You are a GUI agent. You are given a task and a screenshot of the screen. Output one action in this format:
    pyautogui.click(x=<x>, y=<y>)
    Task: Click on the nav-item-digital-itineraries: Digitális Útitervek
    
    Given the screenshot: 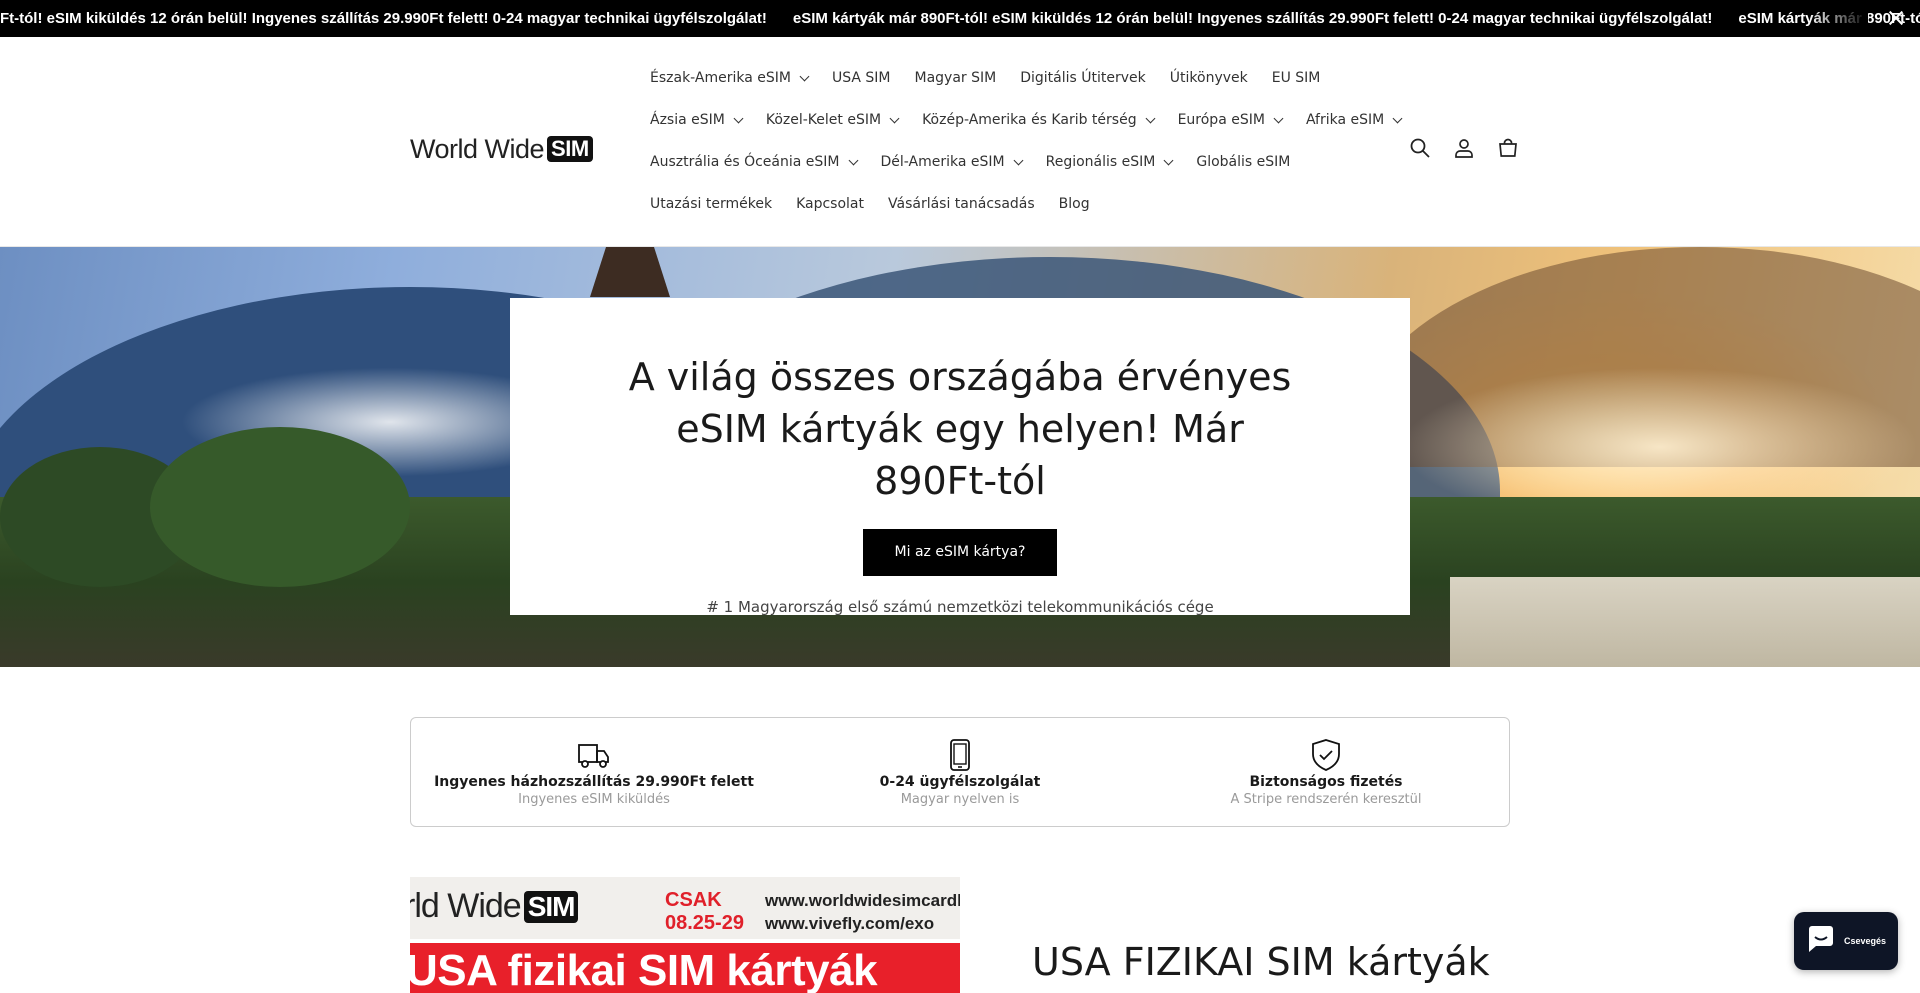 What is the action you would take?
    pyautogui.click(x=1083, y=78)
    